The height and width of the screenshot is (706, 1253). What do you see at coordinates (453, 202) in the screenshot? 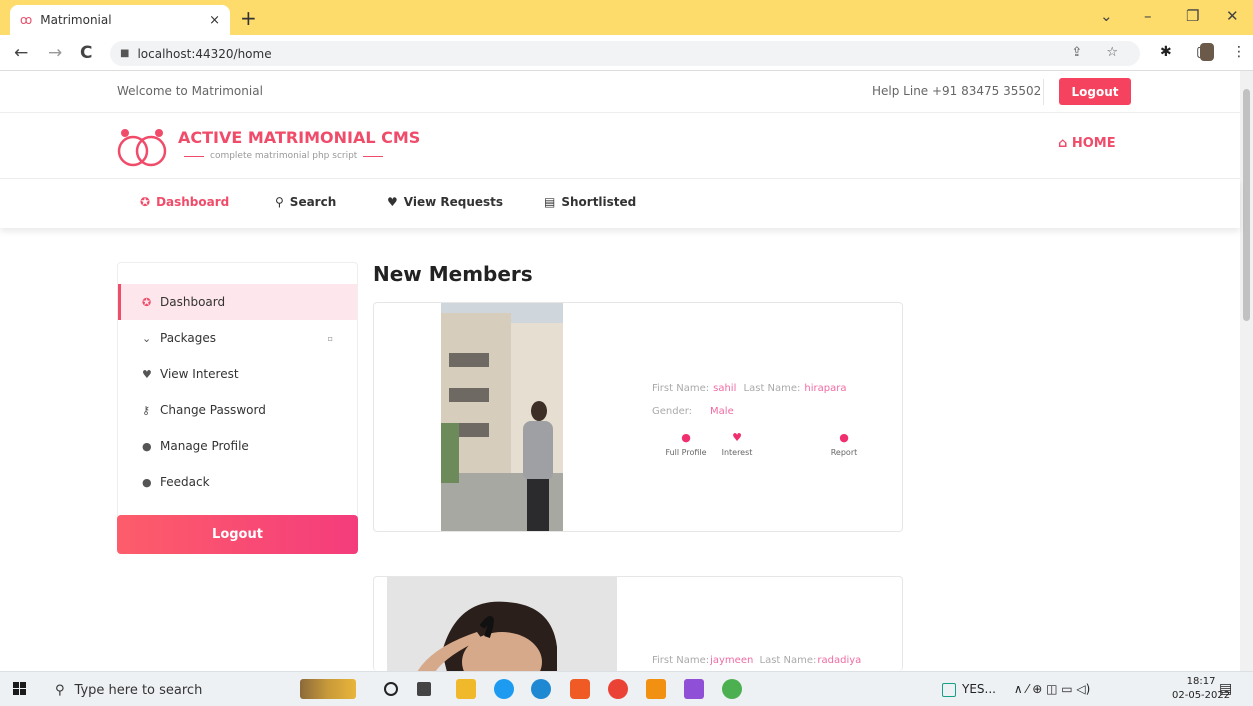
I see `menu-label: View Requests` at bounding box center [453, 202].